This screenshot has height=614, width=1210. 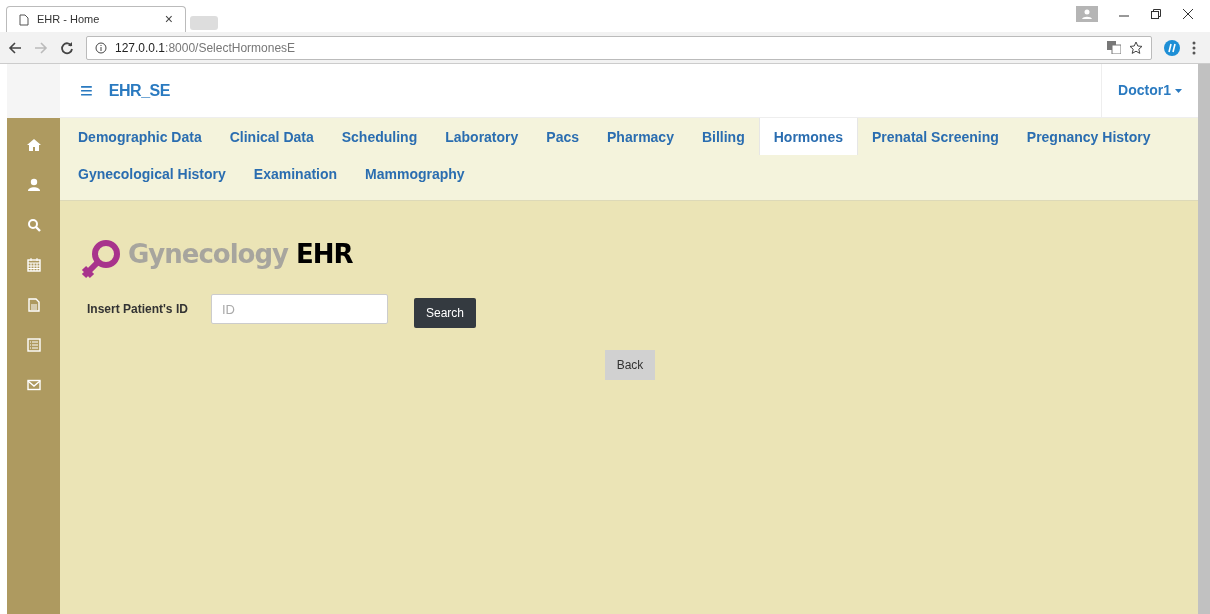 I want to click on browser-tab: EHR - Home ×, so click(x=96, y=19).